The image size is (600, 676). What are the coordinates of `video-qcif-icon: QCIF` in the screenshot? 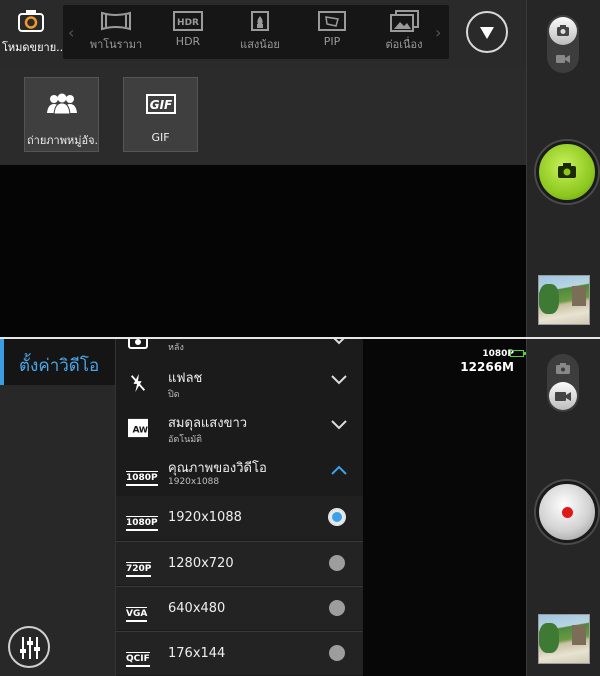 It's located at (138, 656).